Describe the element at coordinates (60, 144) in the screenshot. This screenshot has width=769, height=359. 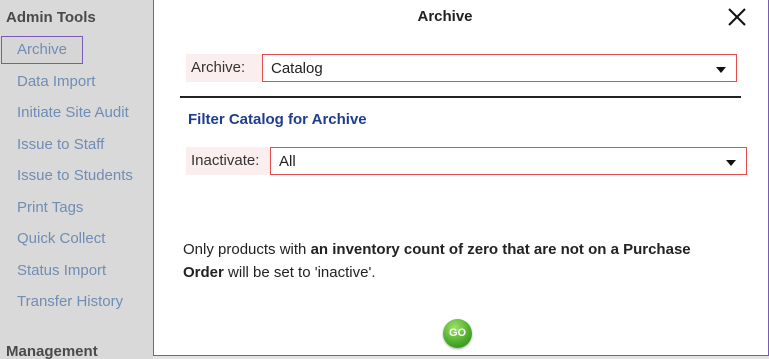
I see `sidebar-item-issue-to-staff: Issue to Staff` at that location.